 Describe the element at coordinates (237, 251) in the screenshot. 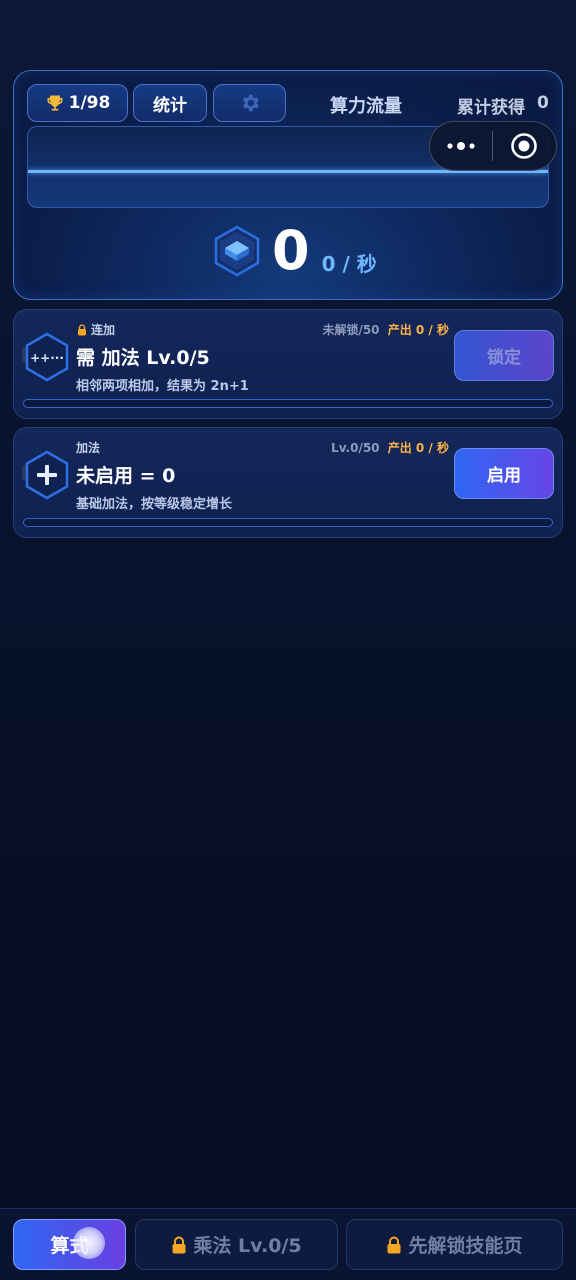

I see `cube-icon` at that location.